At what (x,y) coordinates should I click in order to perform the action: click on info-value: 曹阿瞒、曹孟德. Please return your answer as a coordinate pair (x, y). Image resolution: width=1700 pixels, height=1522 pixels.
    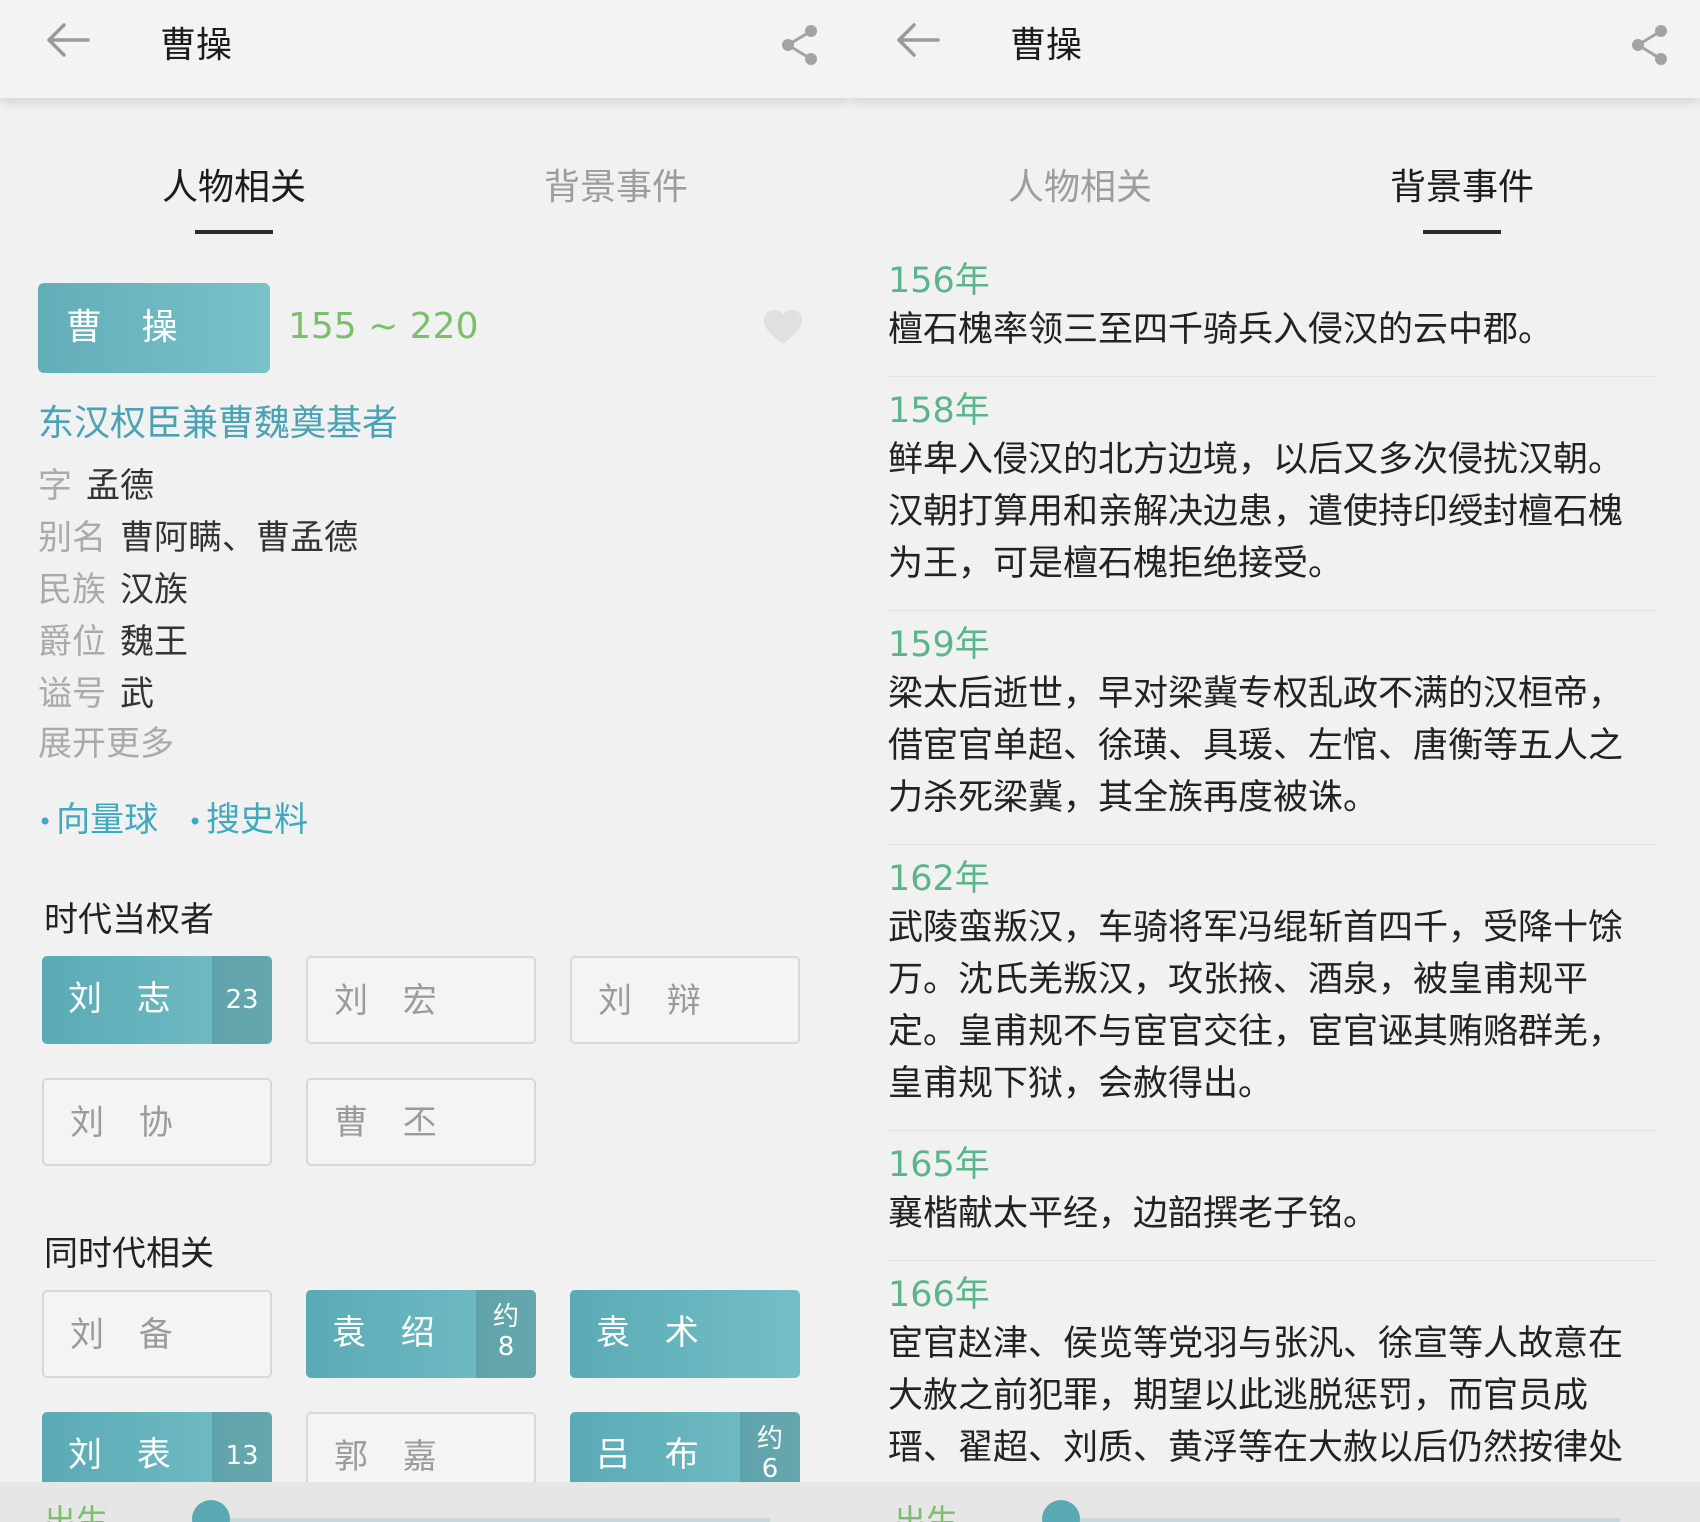
    Looking at the image, I should click on (239, 538).